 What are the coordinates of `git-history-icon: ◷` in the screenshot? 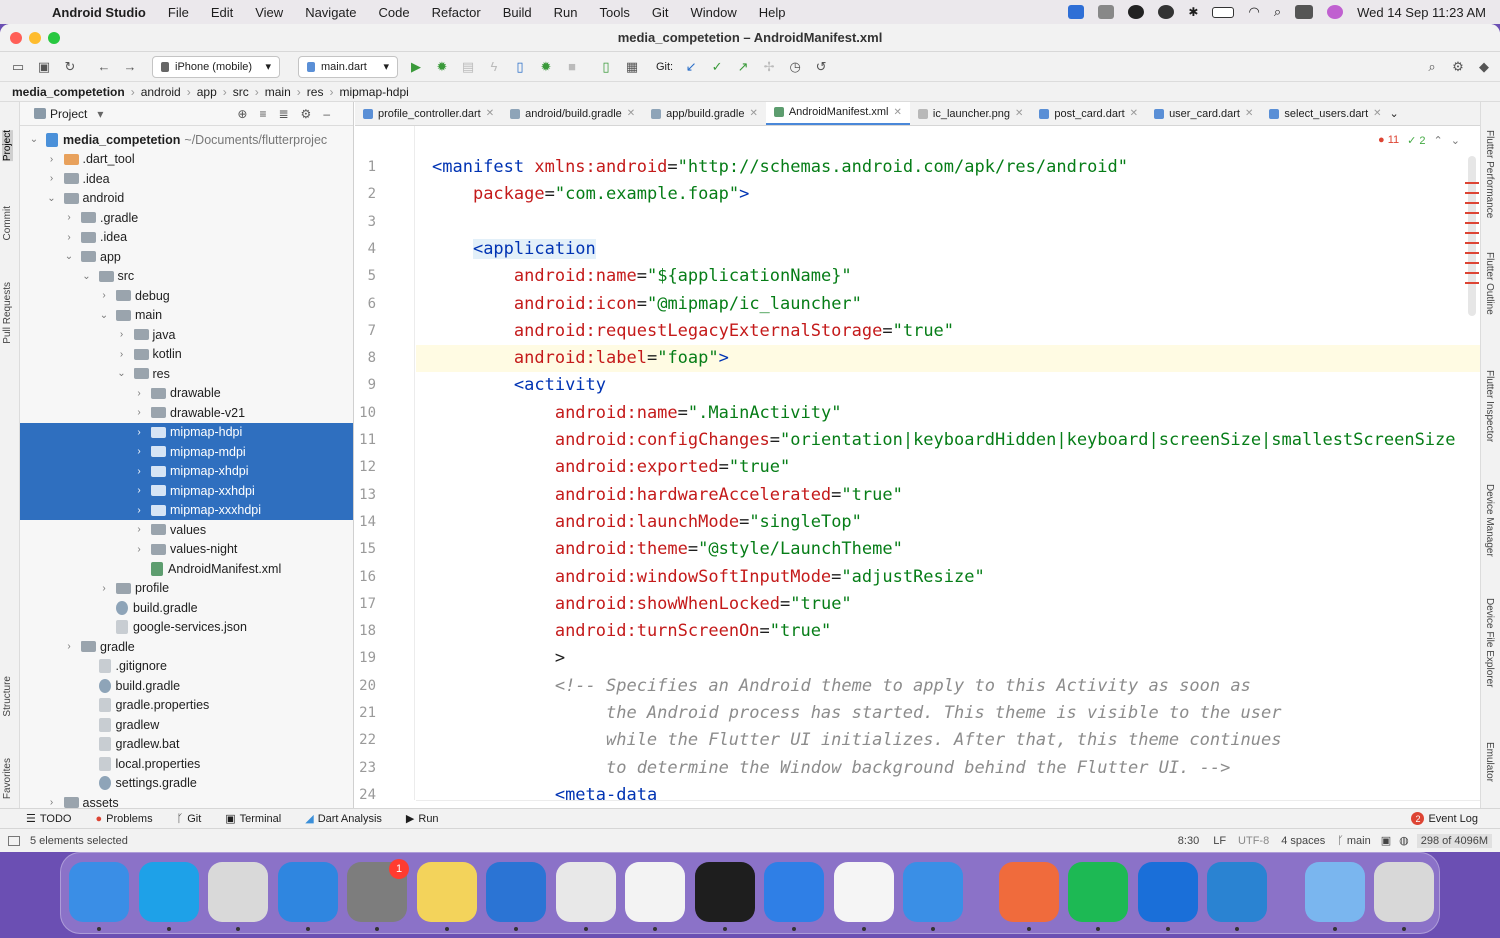 It's located at (795, 67).